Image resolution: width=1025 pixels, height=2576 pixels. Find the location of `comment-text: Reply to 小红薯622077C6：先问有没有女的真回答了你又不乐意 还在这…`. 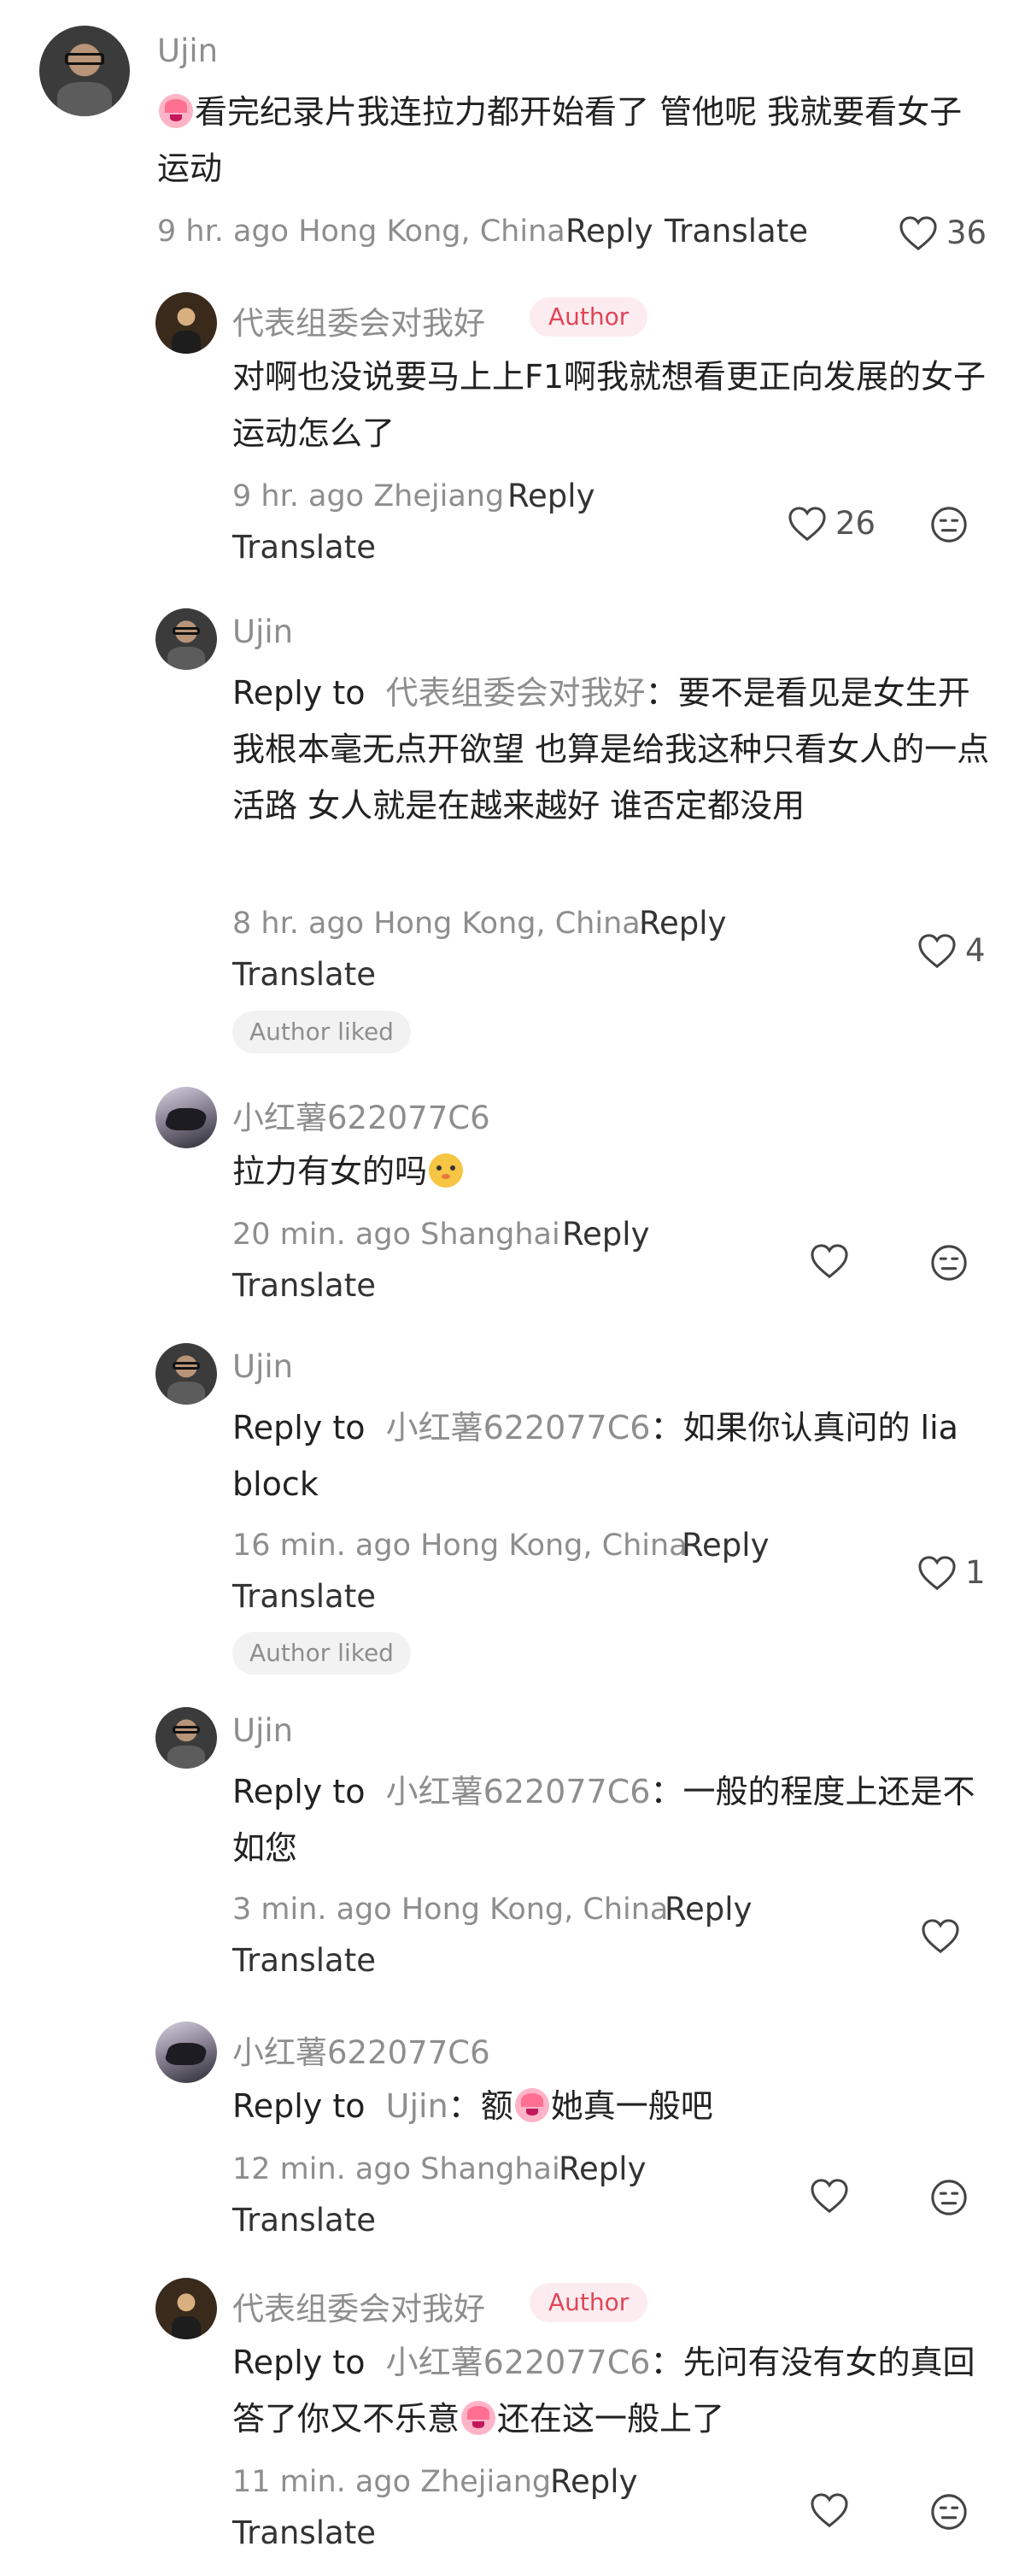

comment-text: Reply to 小红薯622077C6：先问有没有女的真回答了你又不乐意 还在这… is located at coordinates (603, 2391).